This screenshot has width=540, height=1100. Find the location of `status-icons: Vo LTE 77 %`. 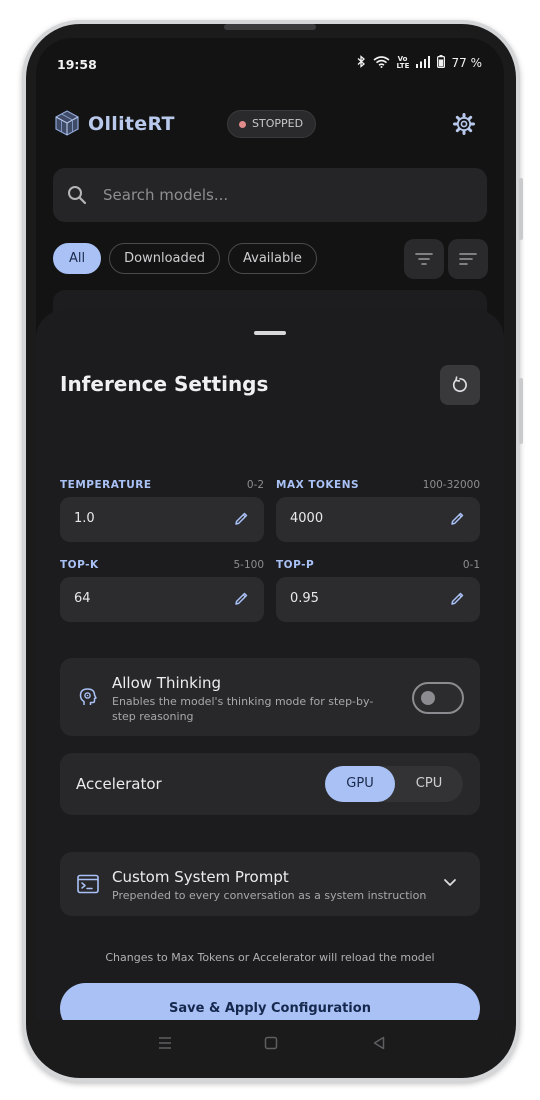

status-icons: Vo LTE 77 % is located at coordinates (420, 63).